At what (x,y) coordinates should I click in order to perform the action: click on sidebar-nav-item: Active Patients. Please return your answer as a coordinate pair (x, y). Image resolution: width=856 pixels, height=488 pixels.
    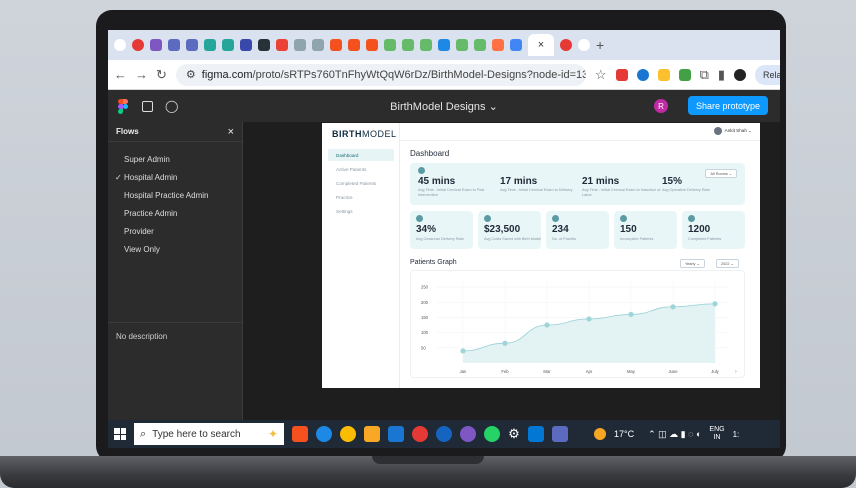
    Looking at the image, I should click on (361, 169).